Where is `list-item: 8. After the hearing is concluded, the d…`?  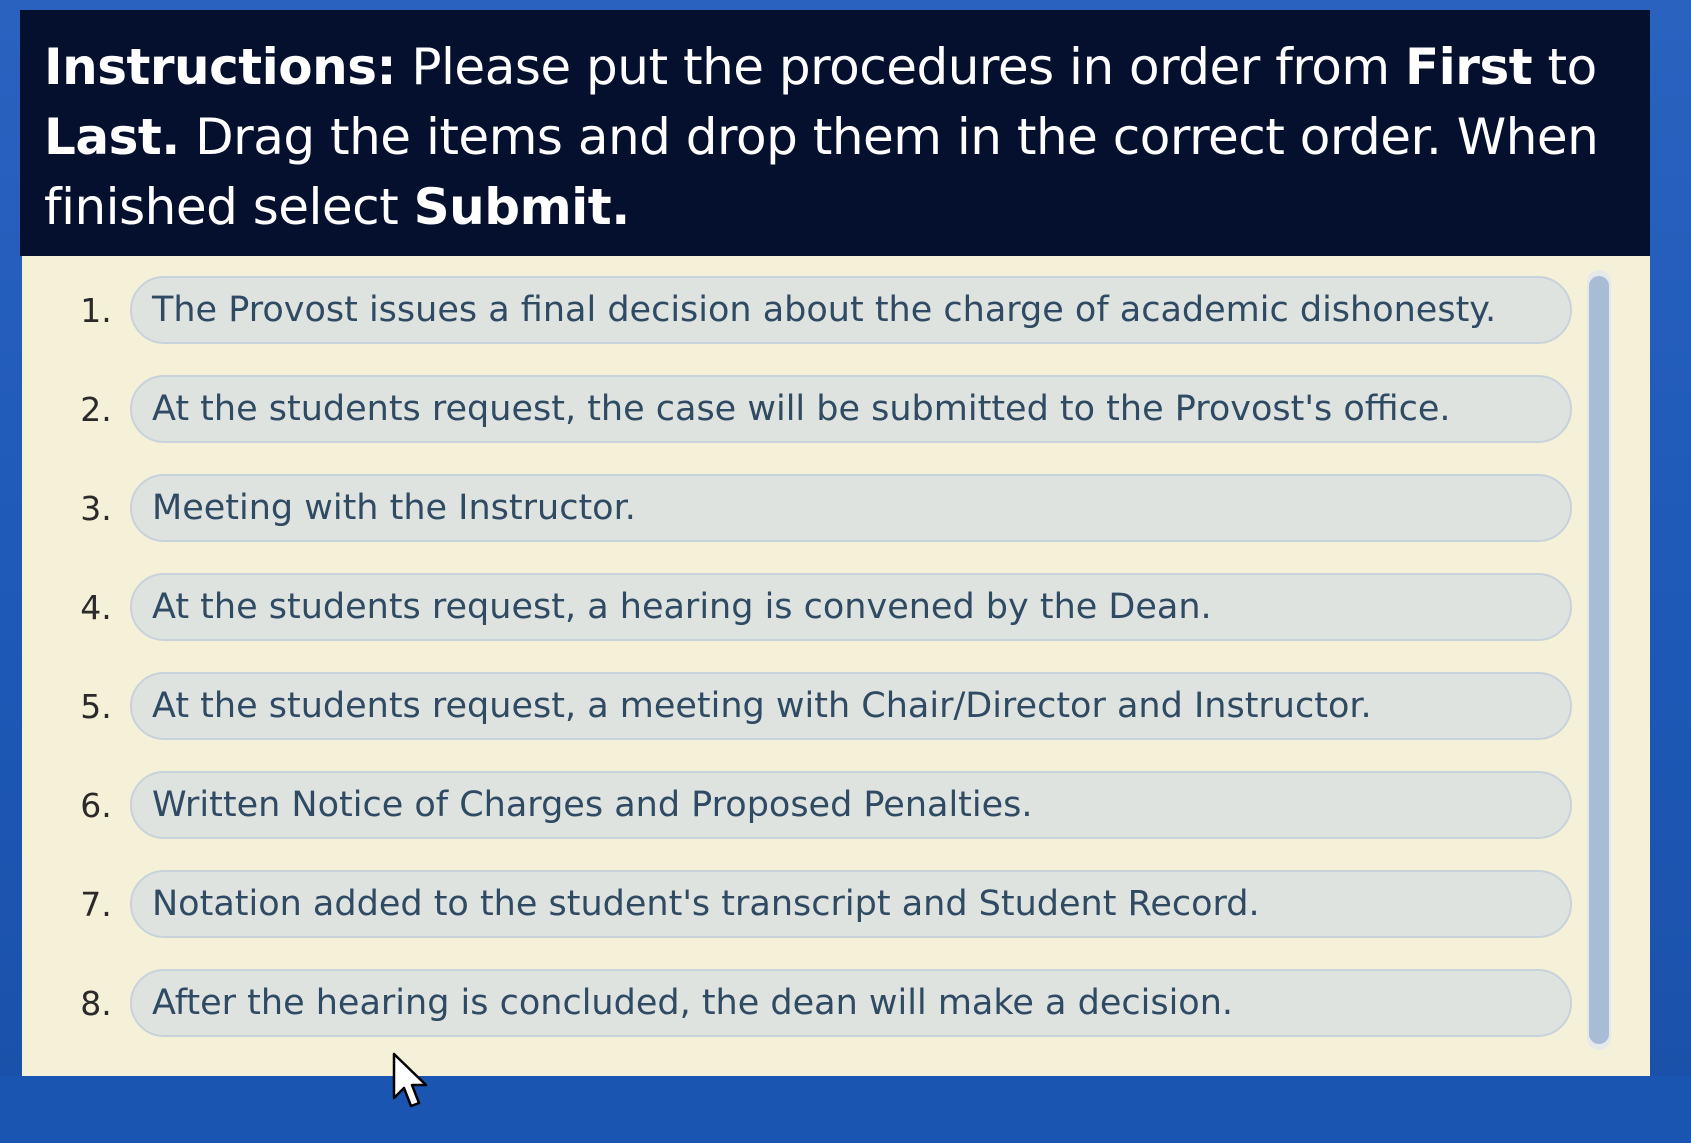 list-item: 8. After the hearing is concluded, the d… is located at coordinates (817, 1003).